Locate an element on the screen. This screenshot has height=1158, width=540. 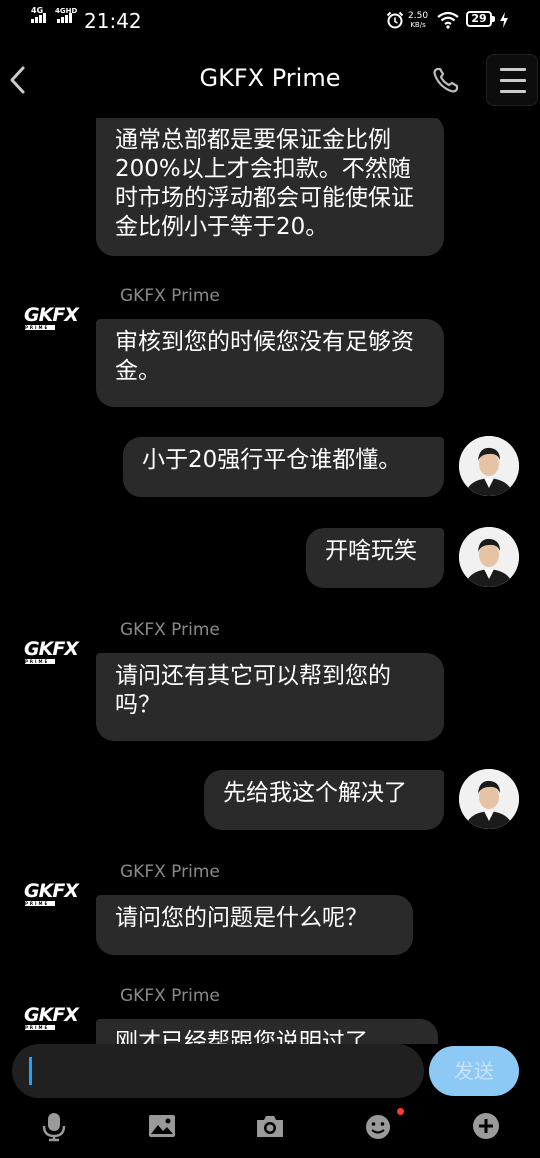
message-text: 请问还有其它可以帮到您的吗？ is located at coordinates (253, 690).